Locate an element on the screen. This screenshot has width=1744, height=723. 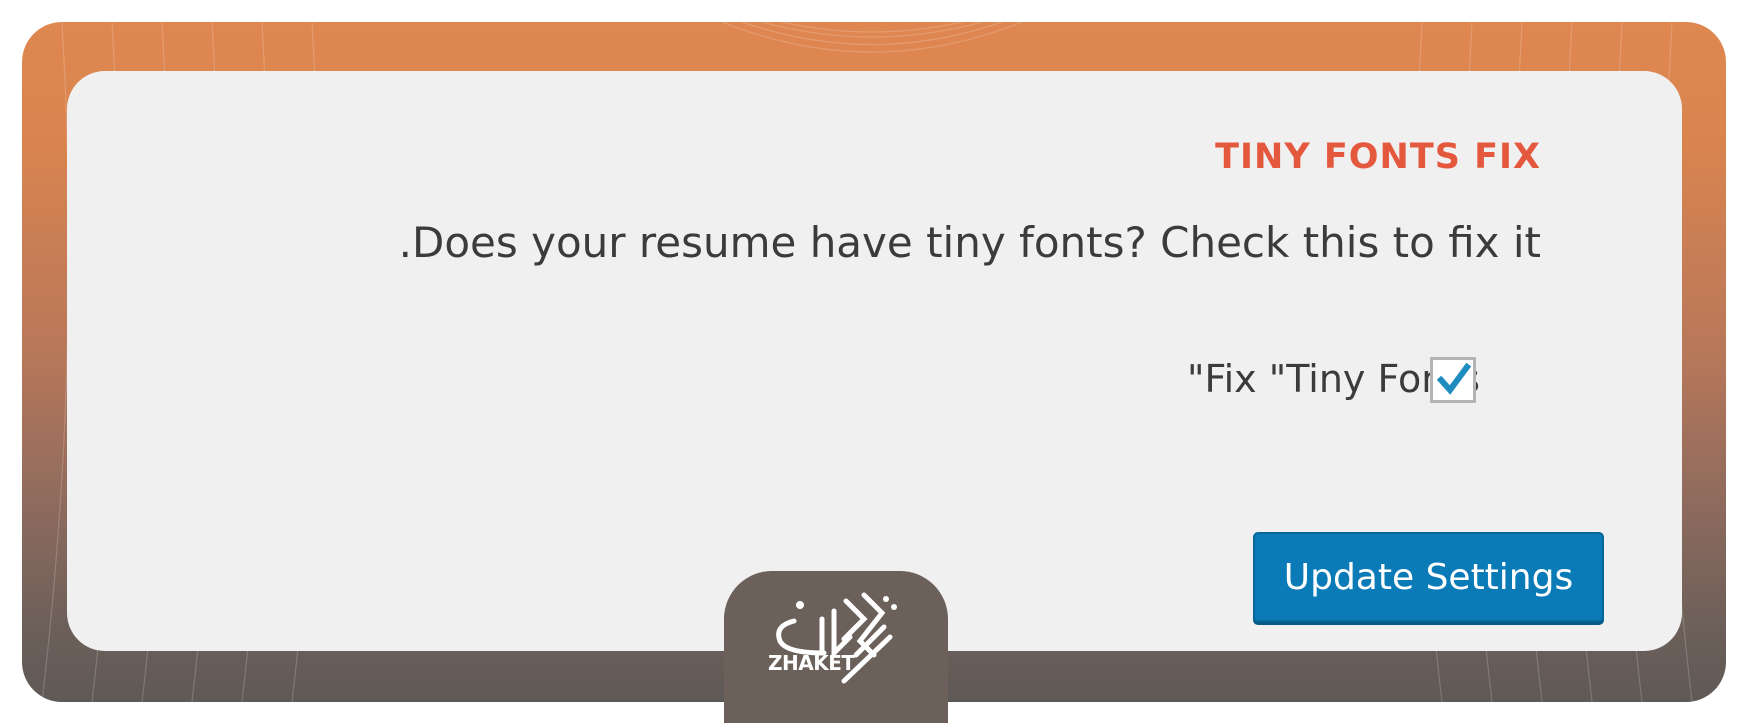
tiny-fonts-checkbox is located at coordinates (1453, 380).